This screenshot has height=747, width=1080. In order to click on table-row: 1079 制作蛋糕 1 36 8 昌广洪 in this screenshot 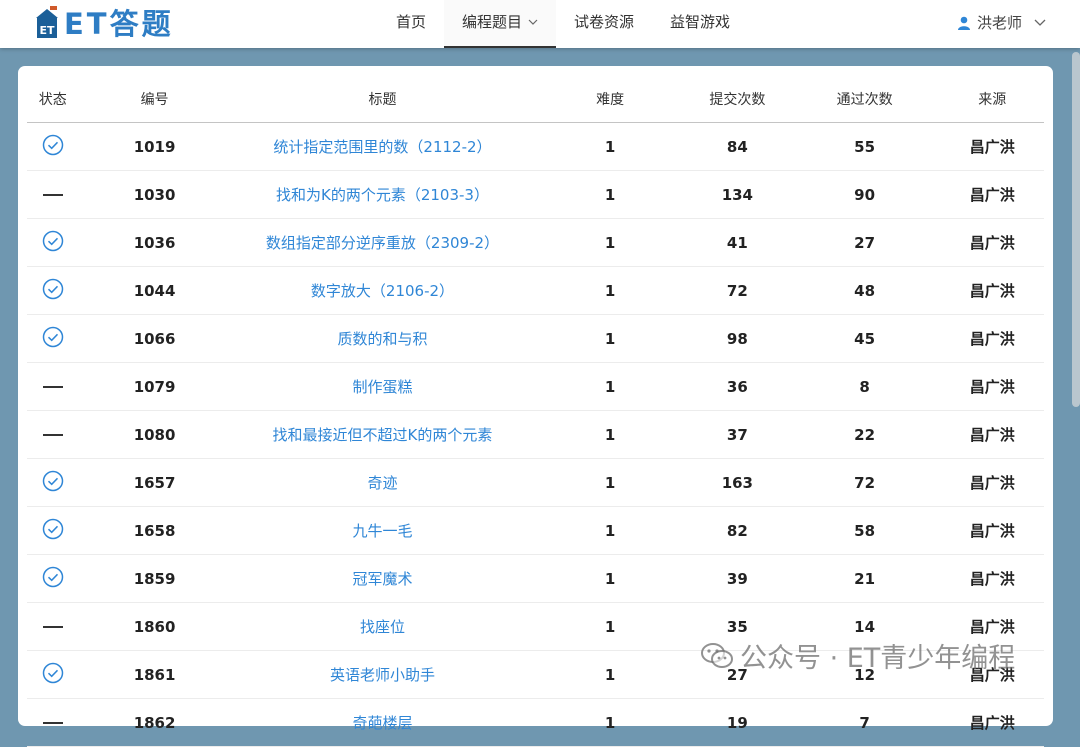, I will do `click(535, 386)`.